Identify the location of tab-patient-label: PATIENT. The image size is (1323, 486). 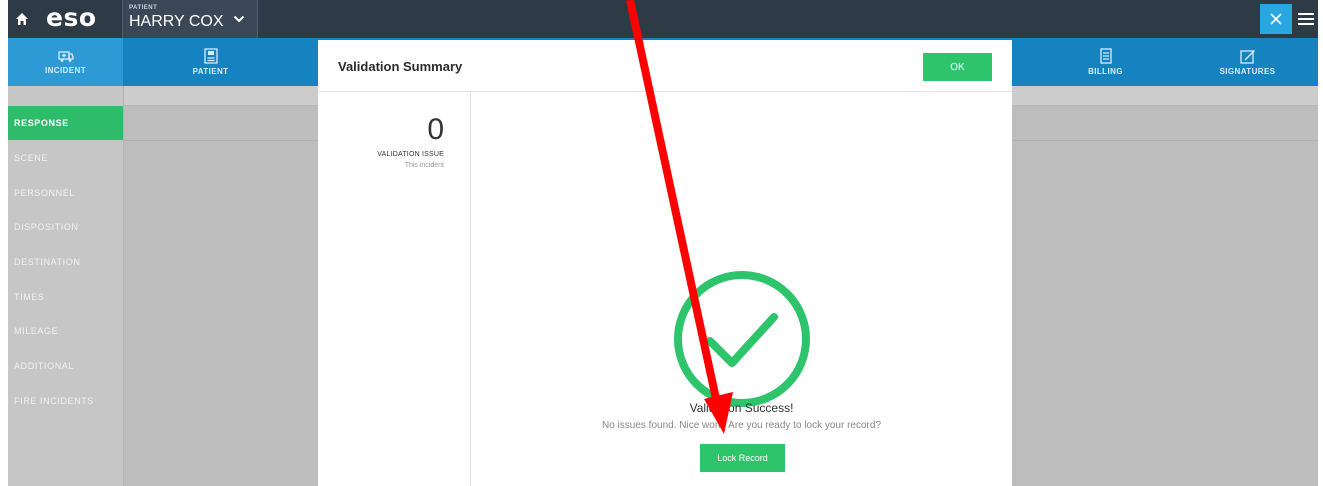
(210, 71).